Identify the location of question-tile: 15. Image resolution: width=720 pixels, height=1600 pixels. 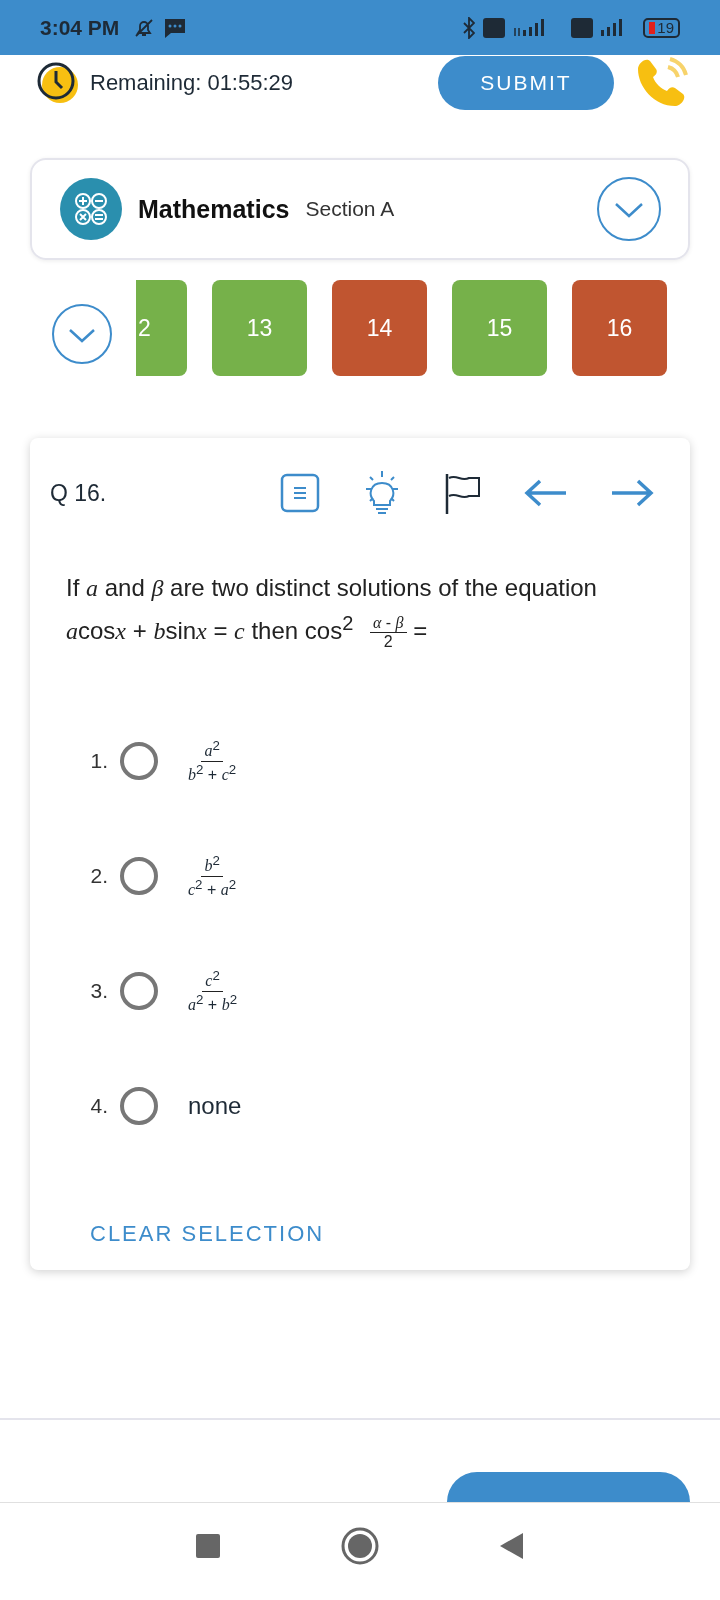
(499, 328).